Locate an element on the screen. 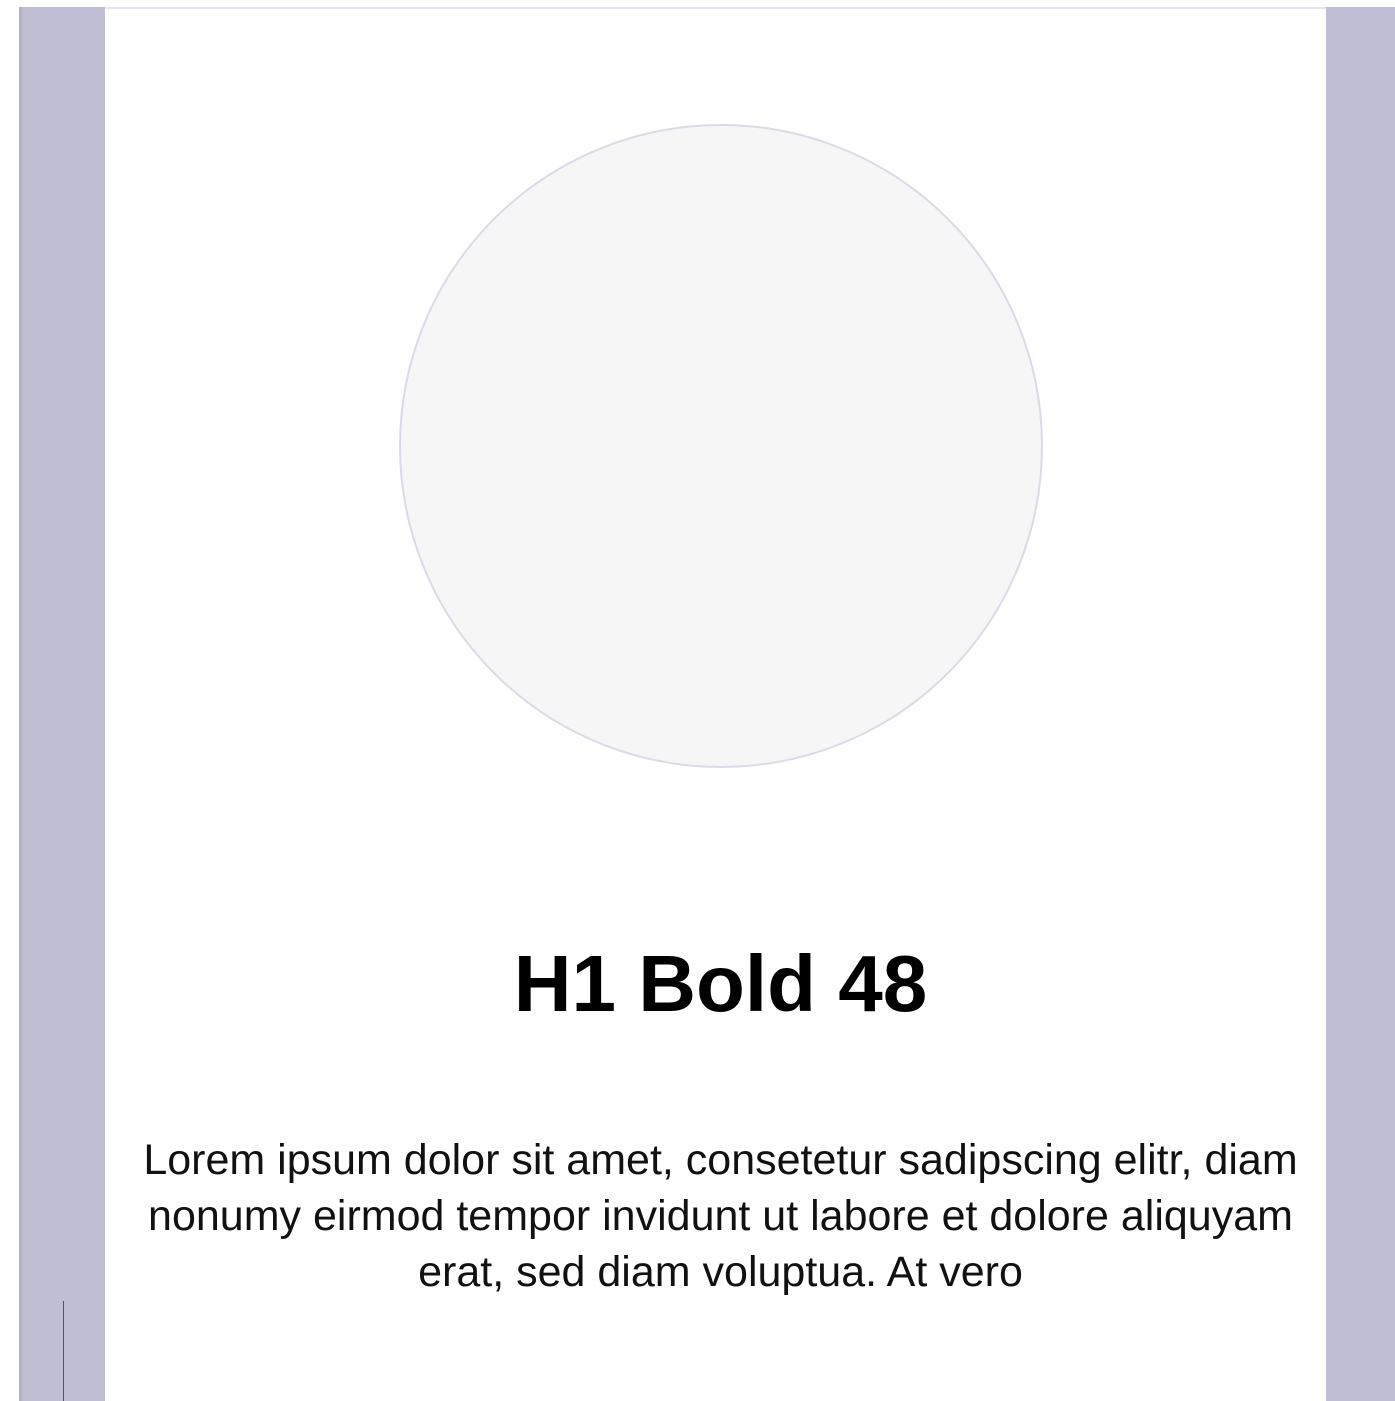 This screenshot has height=1401, width=1395. text-cursor is located at coordinates (63, 1351).